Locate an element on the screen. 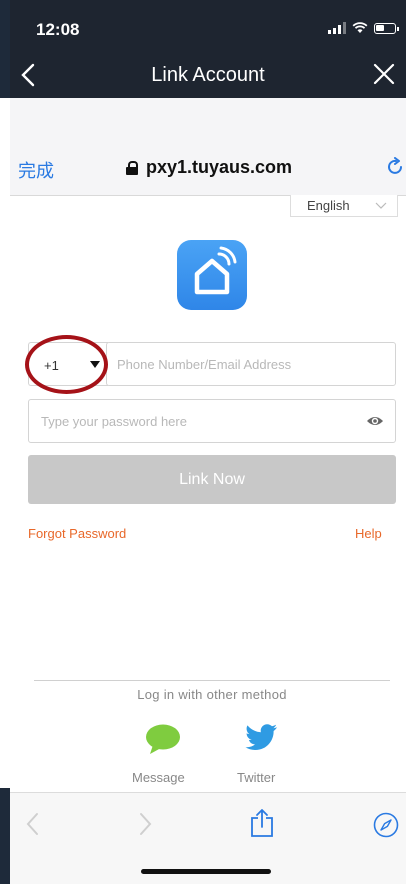 The height and width of the screenshot is (884, 406). done-button: 完成 is located at coordinates (36, 170).